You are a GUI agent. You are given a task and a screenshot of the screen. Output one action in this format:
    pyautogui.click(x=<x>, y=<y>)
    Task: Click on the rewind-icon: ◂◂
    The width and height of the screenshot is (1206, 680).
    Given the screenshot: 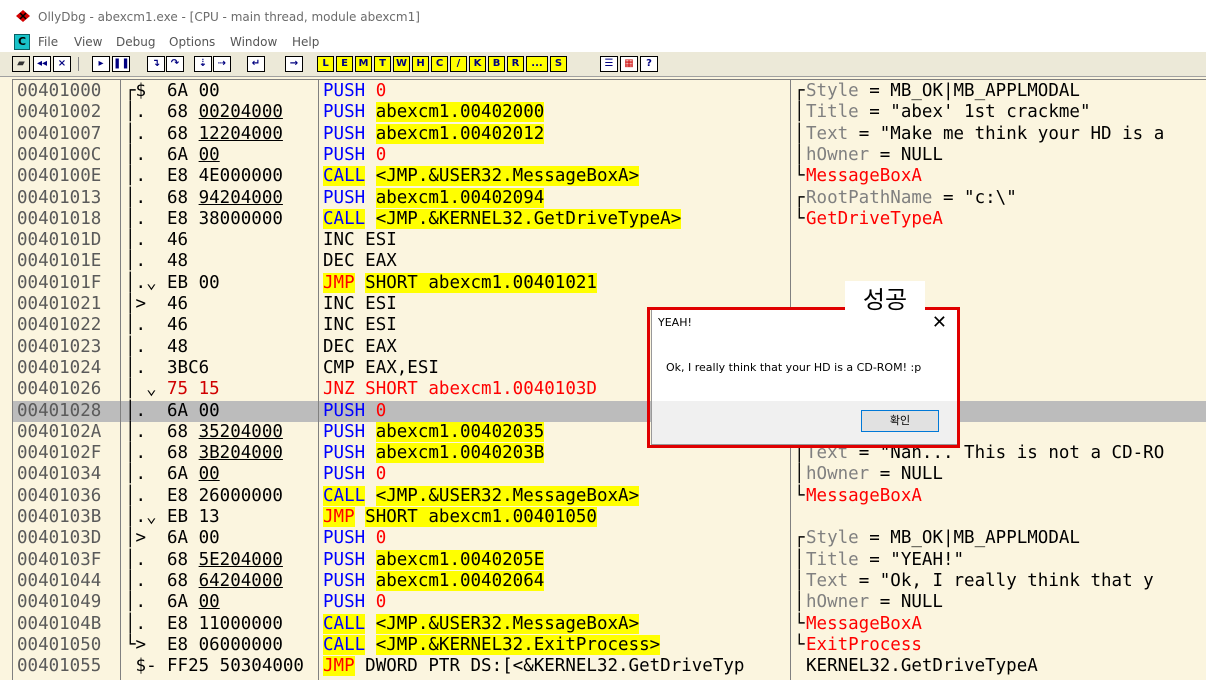 What is the action you would take?
    pyautogui.click(x=42, y=64)
    